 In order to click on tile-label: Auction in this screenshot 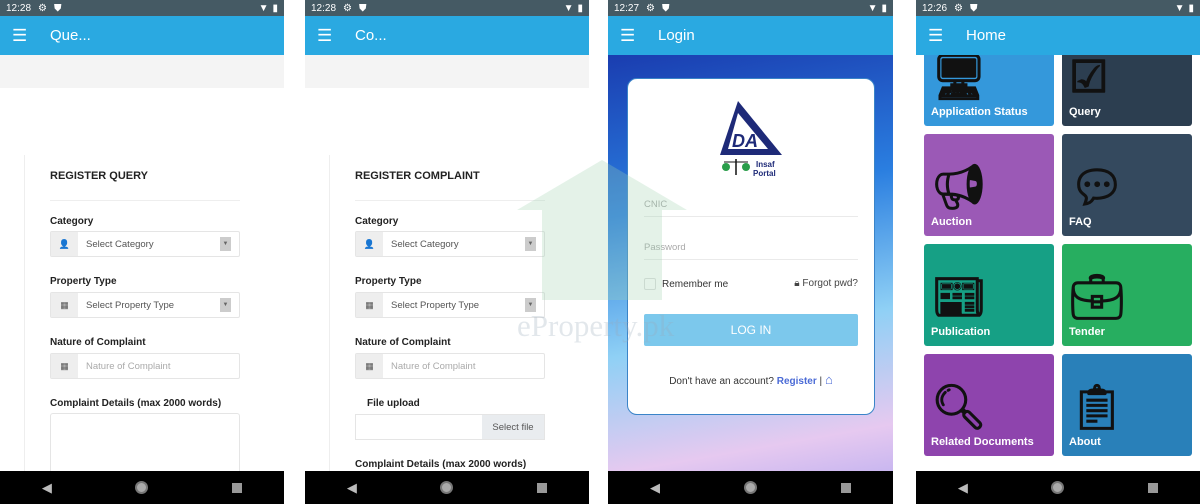, I will do `click(951, 222)`.